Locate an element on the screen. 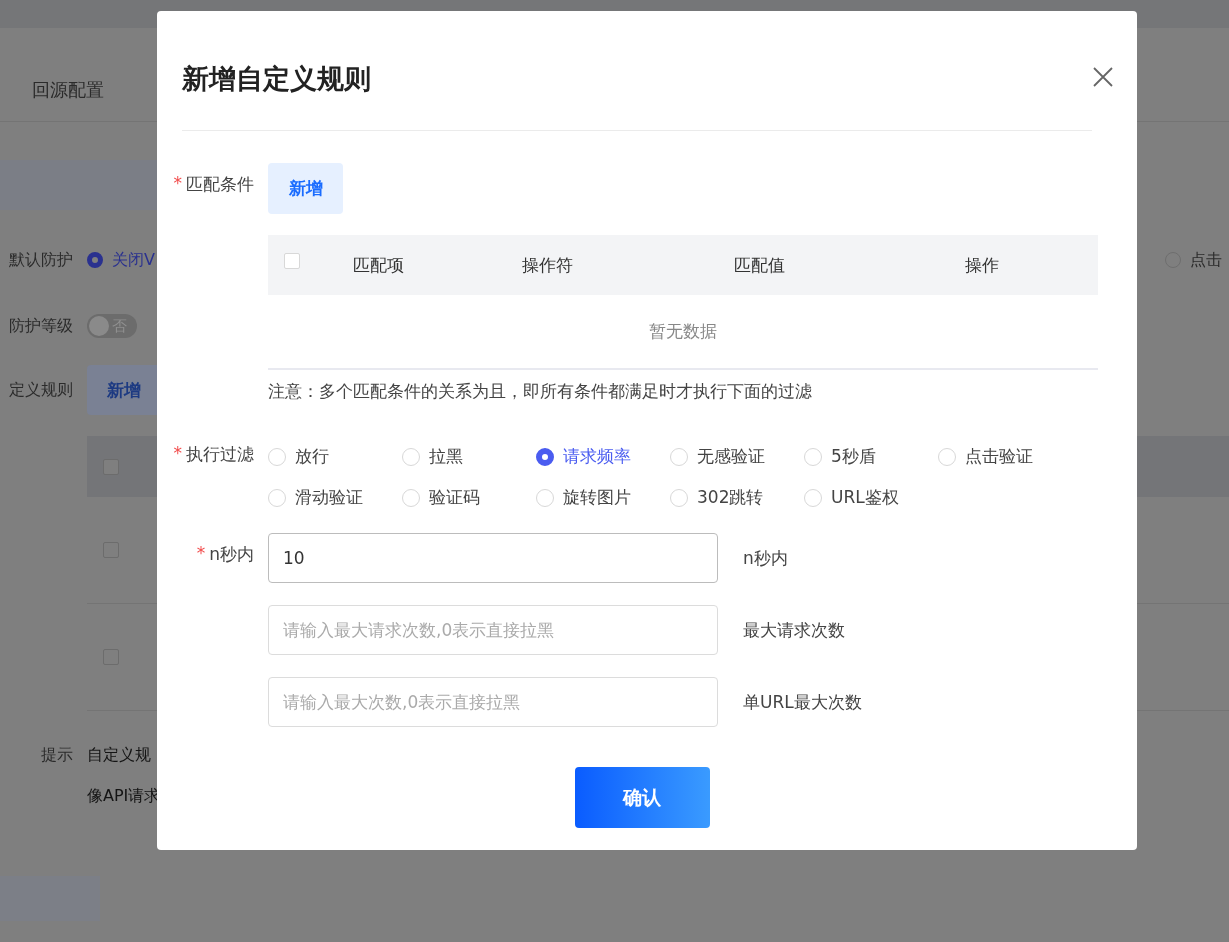  tip-label: 提示 is located at coordinates (56, 755).